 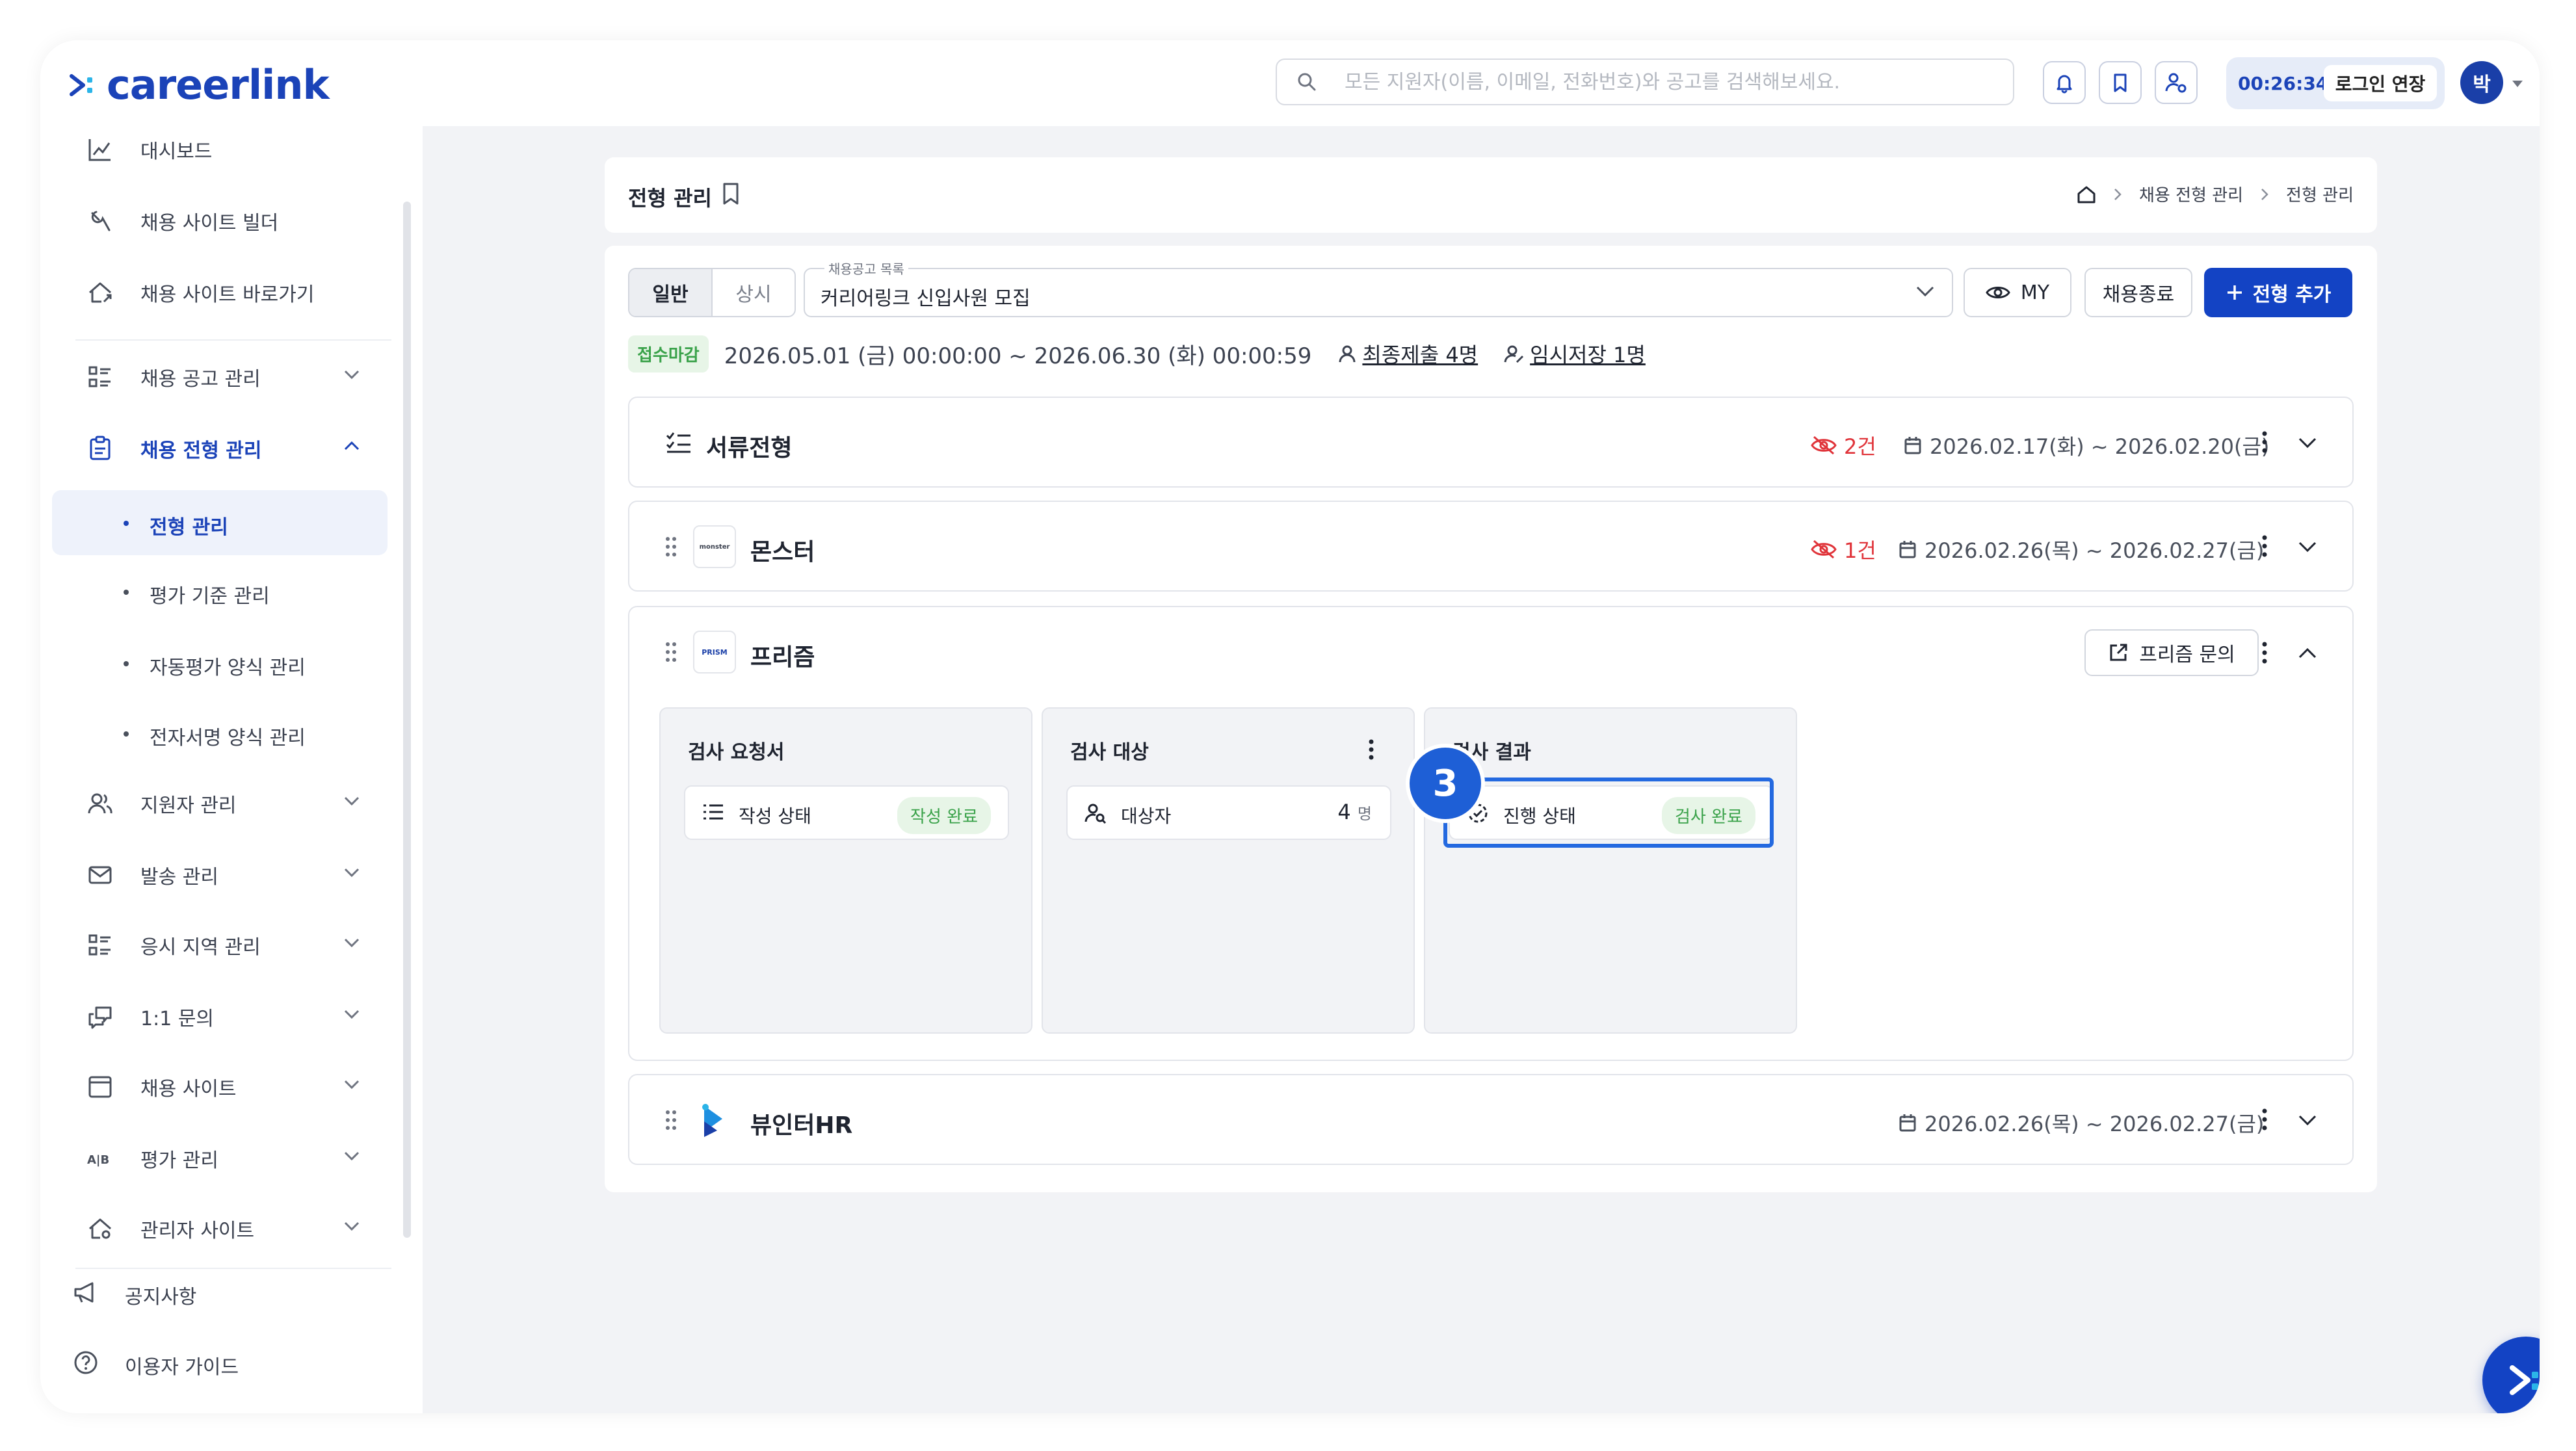 What do you see at coordinates (2481, 82) in the screenshot?
I see `avatar: 박` at bounding box center [2481, 82].